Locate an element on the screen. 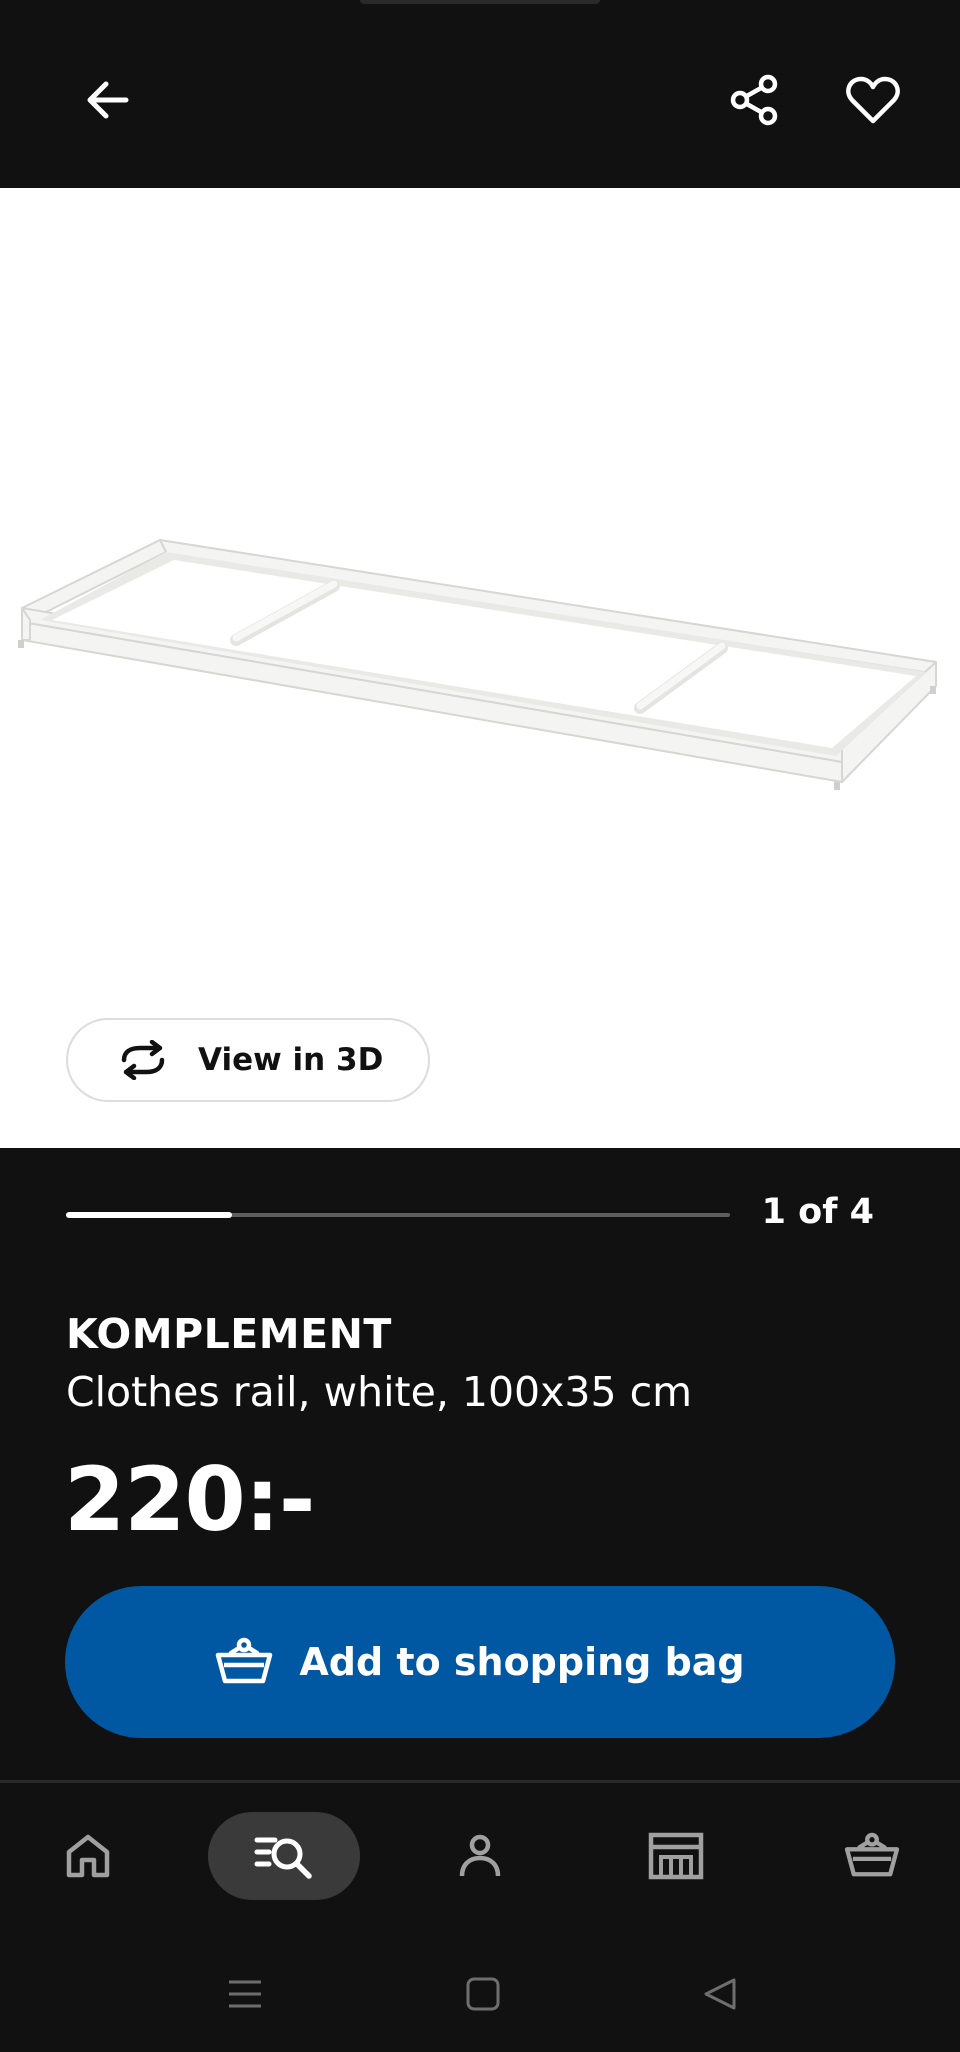 Image resolution: width=960 pixels, height=2052 pixels. add-to-shopping-bag-label: Add to shopping bag is located at coordinates (522, 1662).